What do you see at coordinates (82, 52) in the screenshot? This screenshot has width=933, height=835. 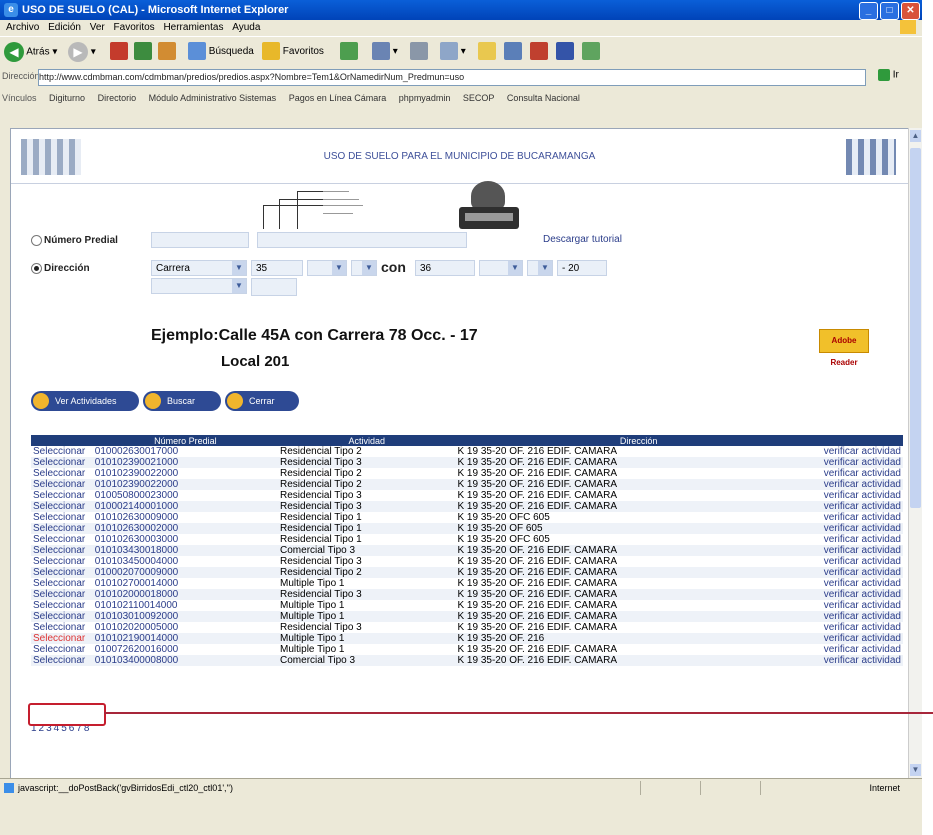 I see `forward-button: ▶ ▾` at bounding box center [82, 52].